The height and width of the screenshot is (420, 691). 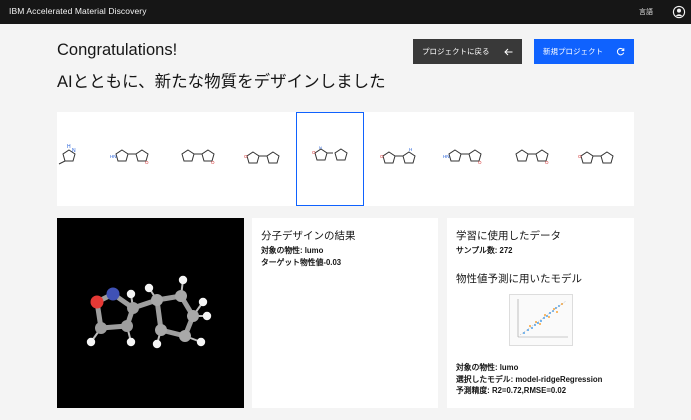 I want to click on molecule-3d-model-icon, so click(x=149, y=312).